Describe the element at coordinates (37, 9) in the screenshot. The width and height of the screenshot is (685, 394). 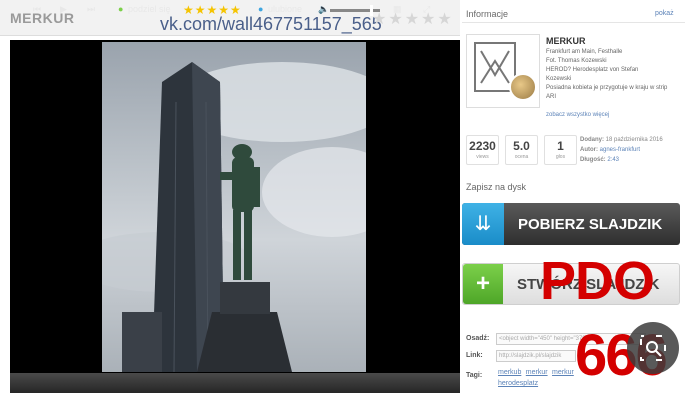
I see `prev-button: ⏮` at that location.